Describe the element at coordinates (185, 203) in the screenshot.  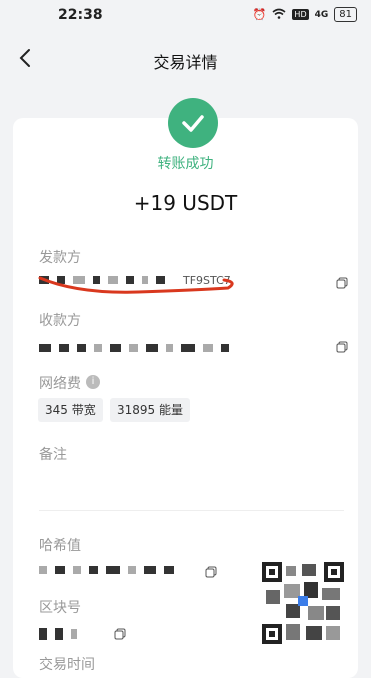
I see `transfer-amount: +19 USDT` at that location.